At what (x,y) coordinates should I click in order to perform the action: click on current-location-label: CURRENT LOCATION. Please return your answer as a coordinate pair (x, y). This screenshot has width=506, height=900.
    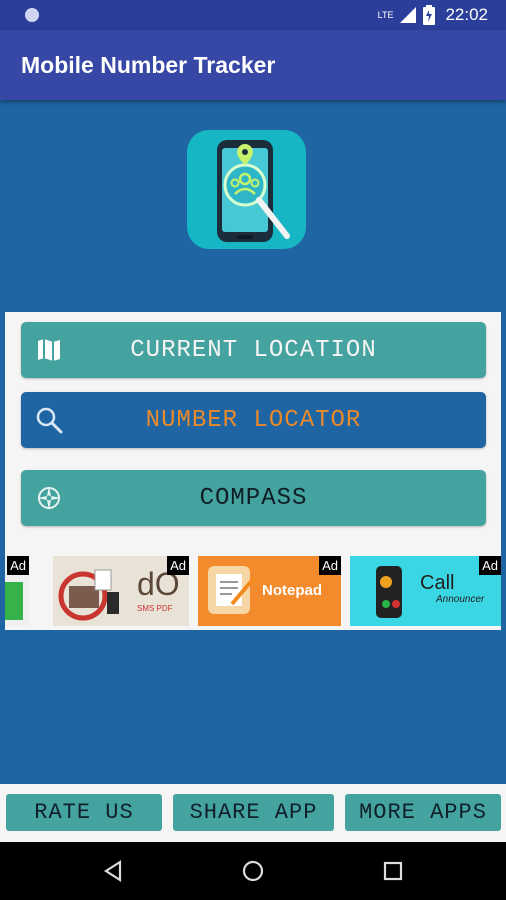
    Looking at the image, I should click on (253, 350).